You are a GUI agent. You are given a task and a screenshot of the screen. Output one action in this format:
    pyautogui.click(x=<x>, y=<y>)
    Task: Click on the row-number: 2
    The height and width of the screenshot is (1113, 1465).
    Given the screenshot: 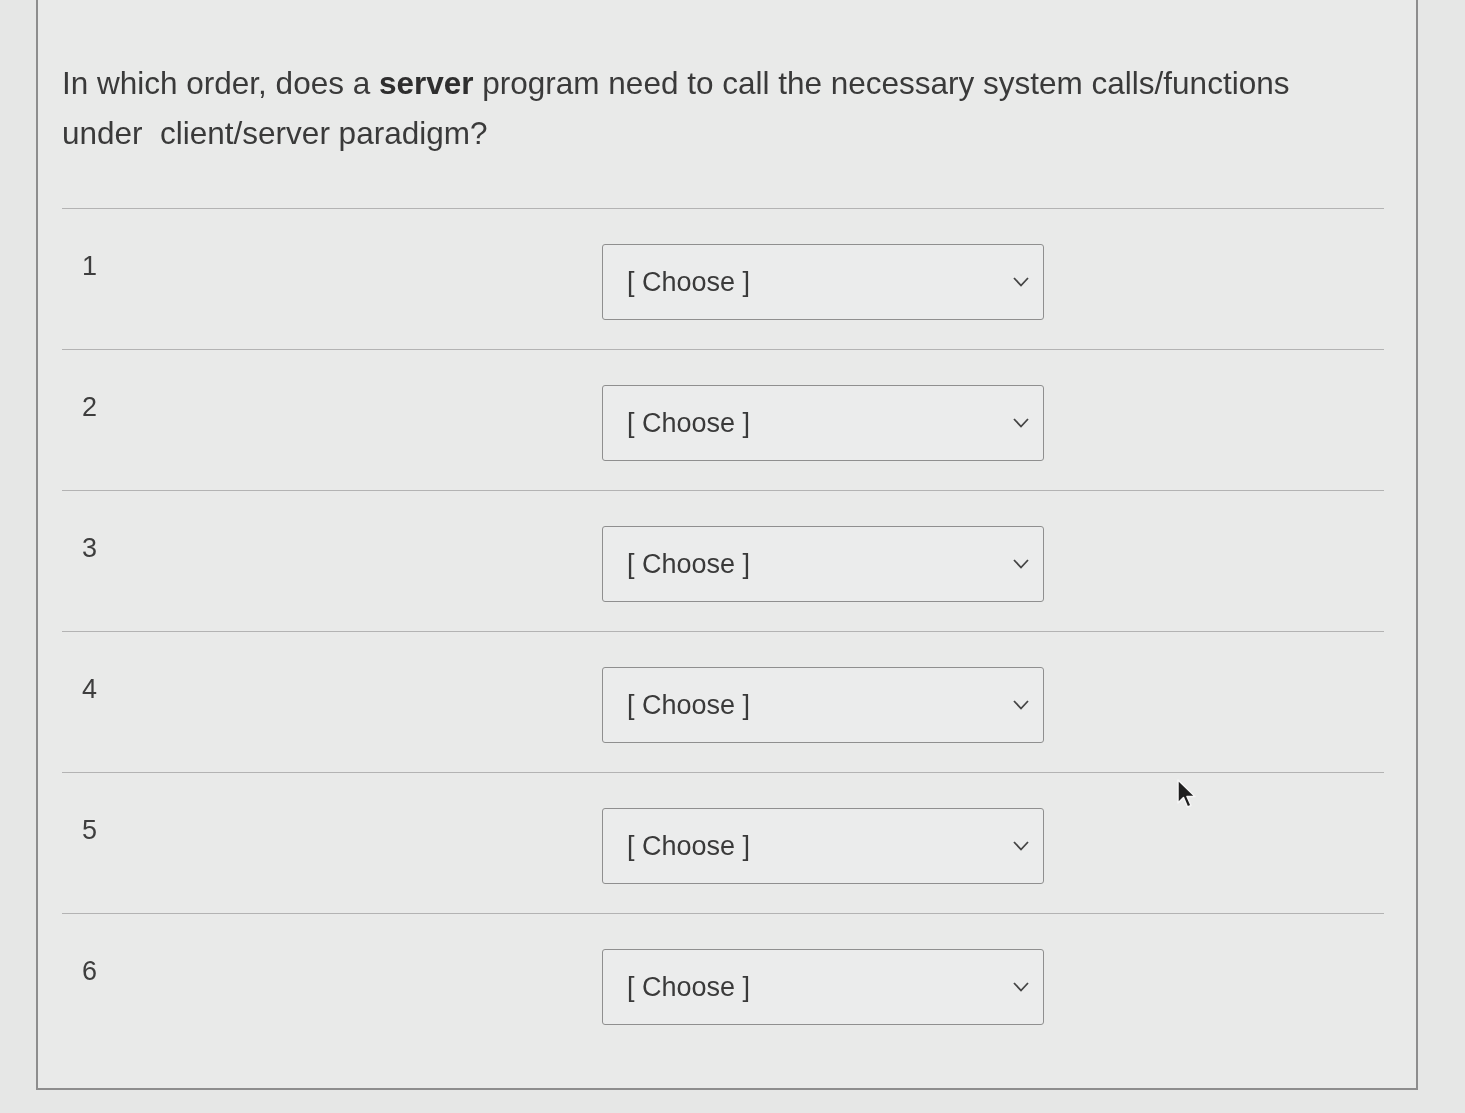 What is the action you would take?
    pyautogui.click(x=90, y=407)
    